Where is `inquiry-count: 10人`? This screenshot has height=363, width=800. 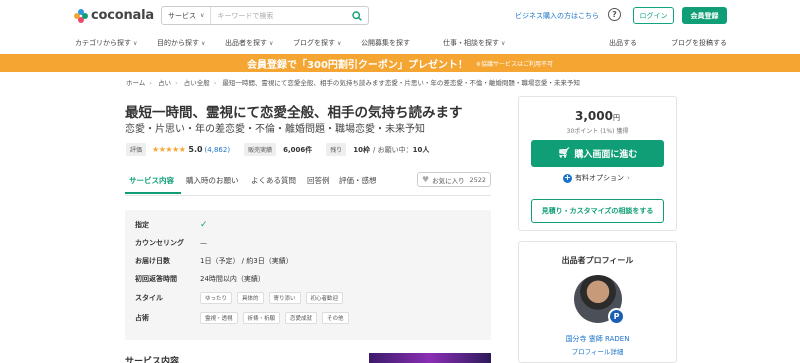
inquiry-count: 10人 is located at coordinates (421, 149).